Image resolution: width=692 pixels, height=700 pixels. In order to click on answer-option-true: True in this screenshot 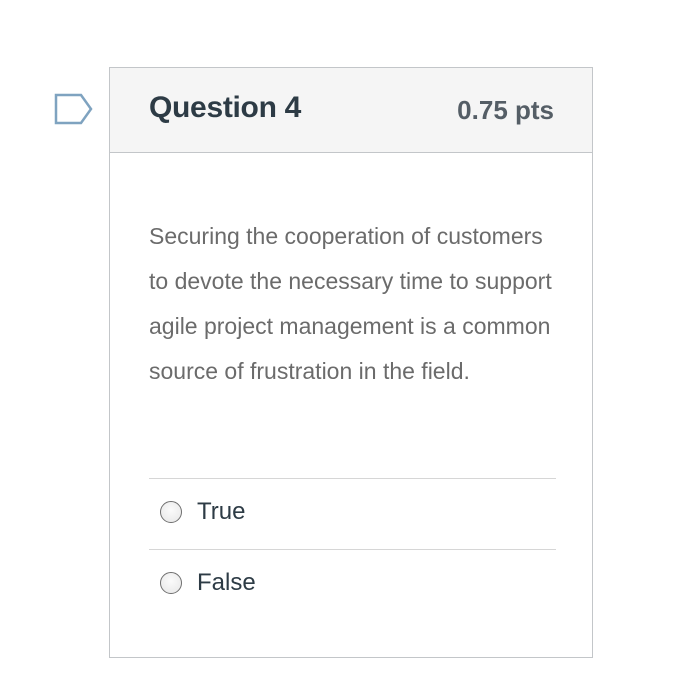, I will do `click(352, 512)`.